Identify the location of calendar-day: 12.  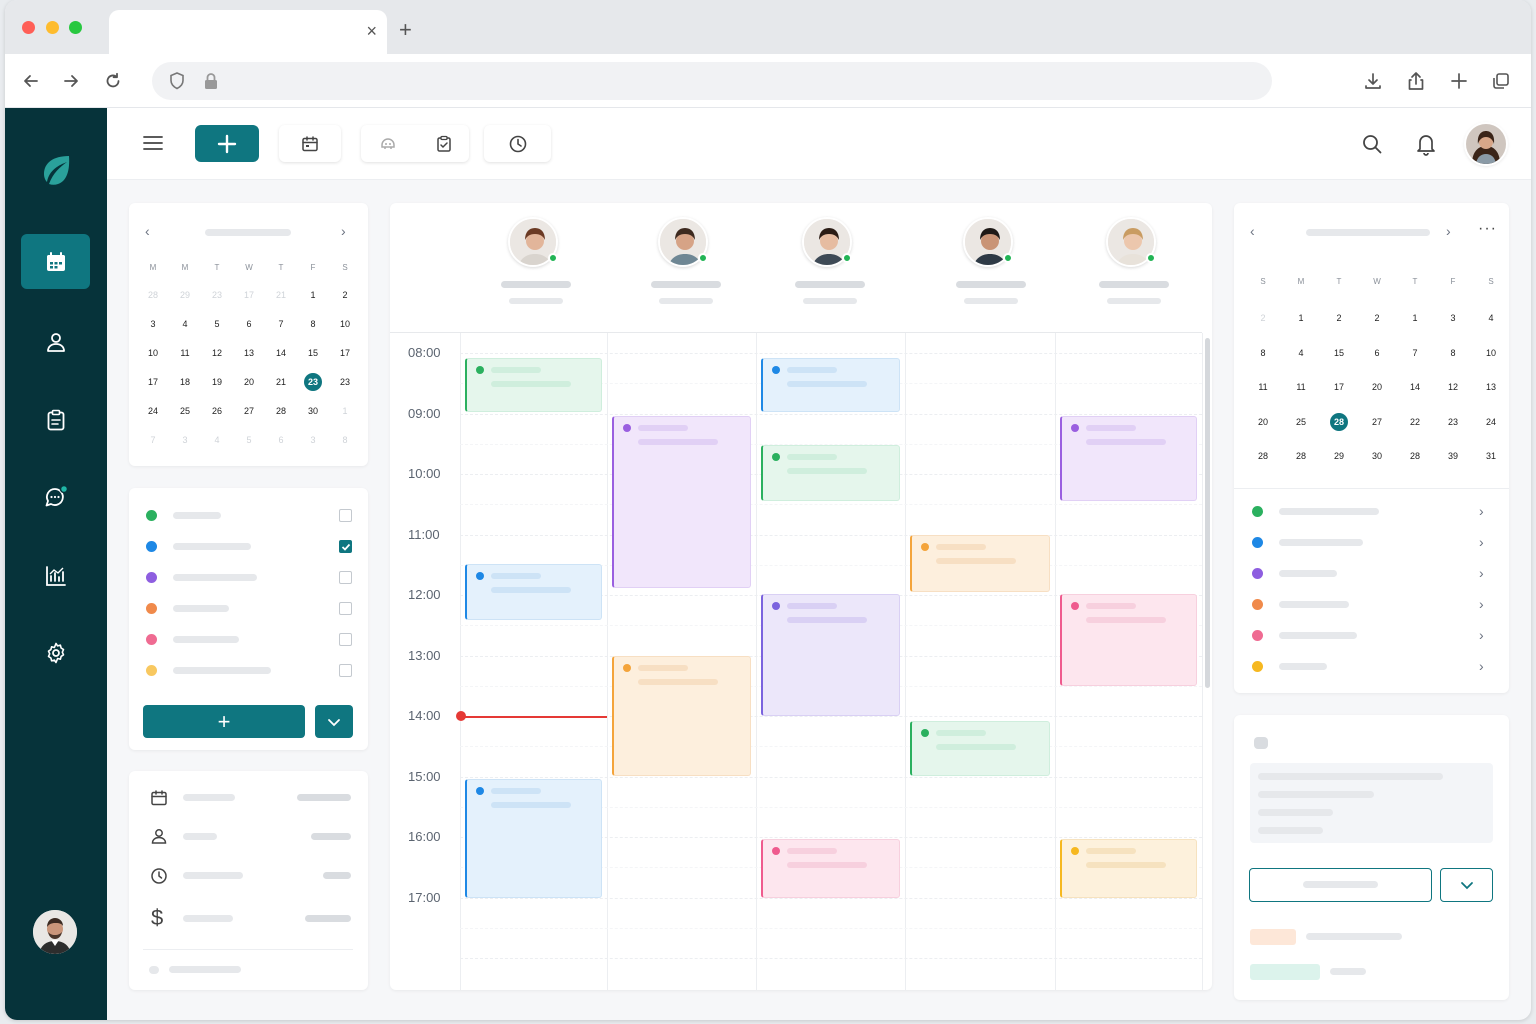
(217, 353).